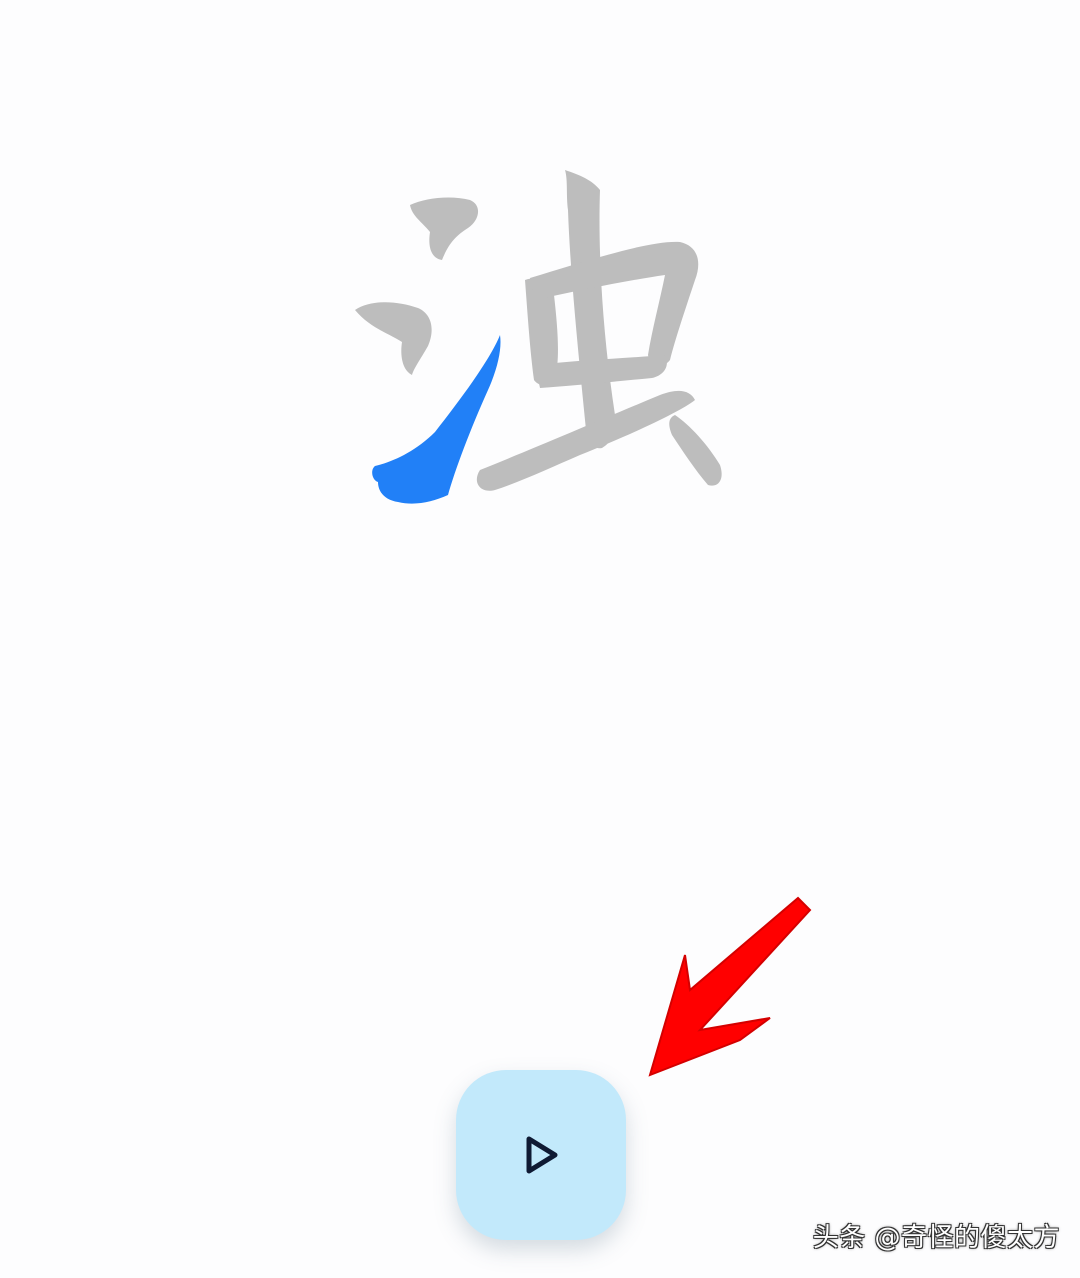  What do you see at coordinates (393, 338) in the screenshot?
I see `stroke-dot-middle` at bounding box center [393, 338].